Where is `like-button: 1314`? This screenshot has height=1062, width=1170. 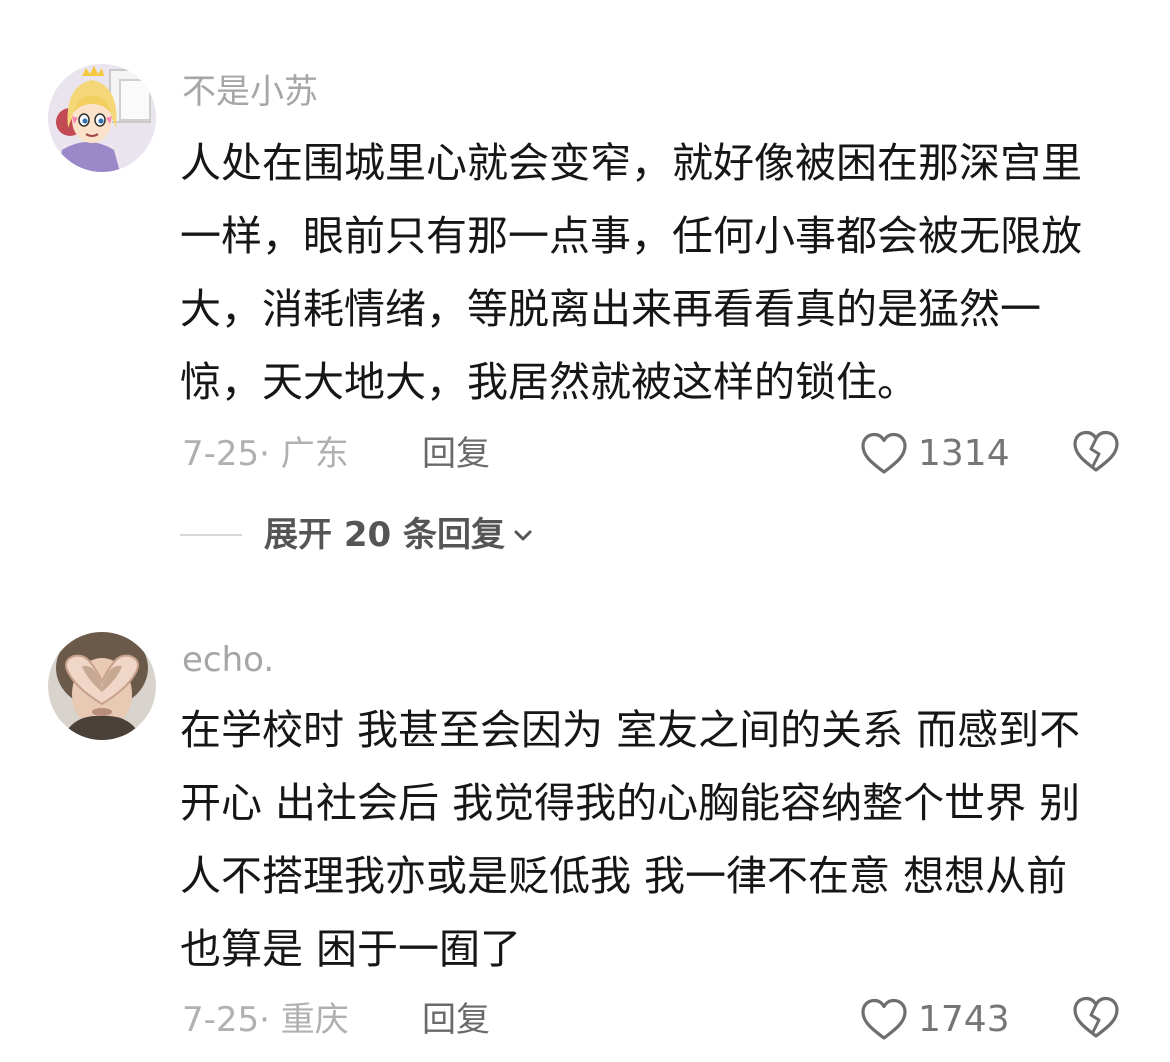
like-button: 1314 is located at coordinates (935, 454).